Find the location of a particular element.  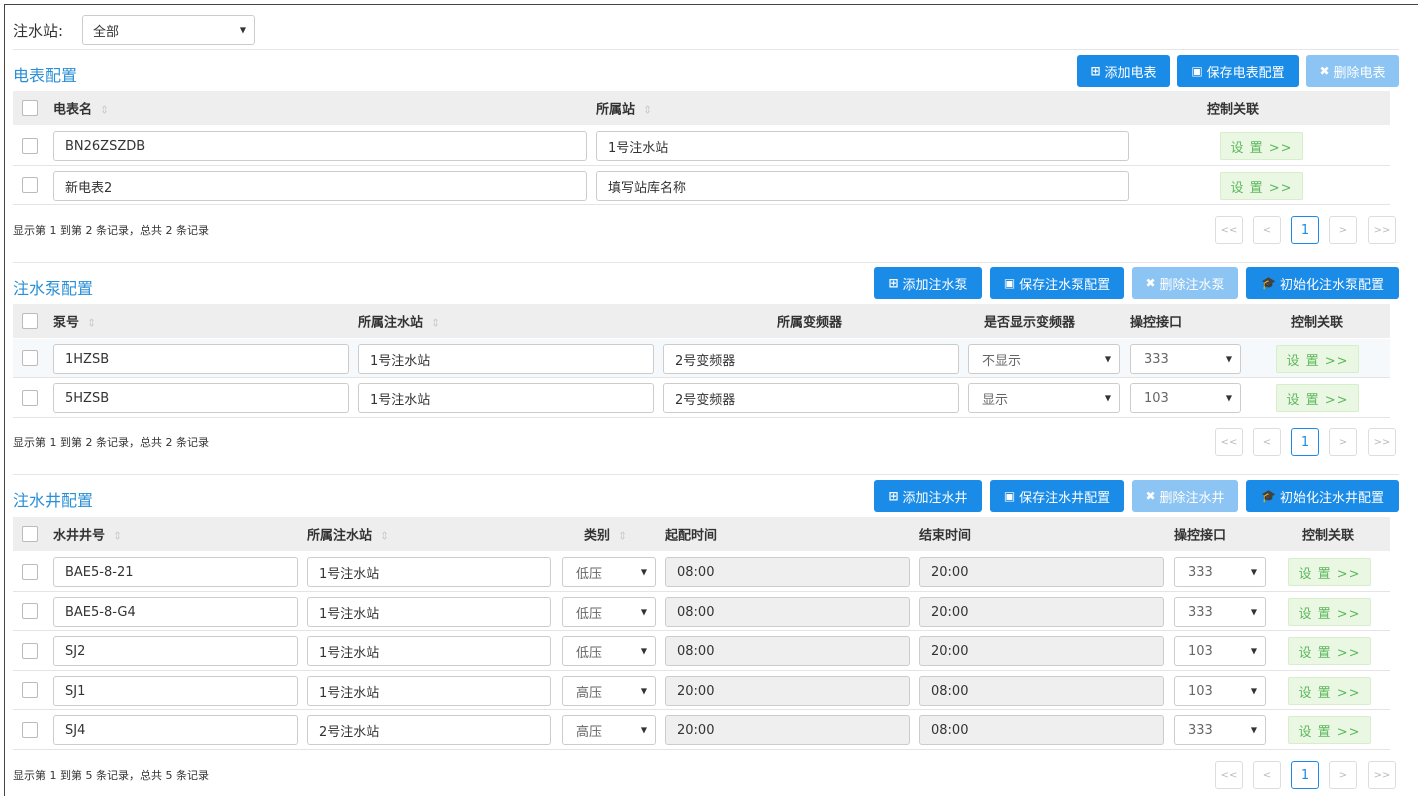

station-filter-select: 全部 ▼ is located at coordinates (168, 30).